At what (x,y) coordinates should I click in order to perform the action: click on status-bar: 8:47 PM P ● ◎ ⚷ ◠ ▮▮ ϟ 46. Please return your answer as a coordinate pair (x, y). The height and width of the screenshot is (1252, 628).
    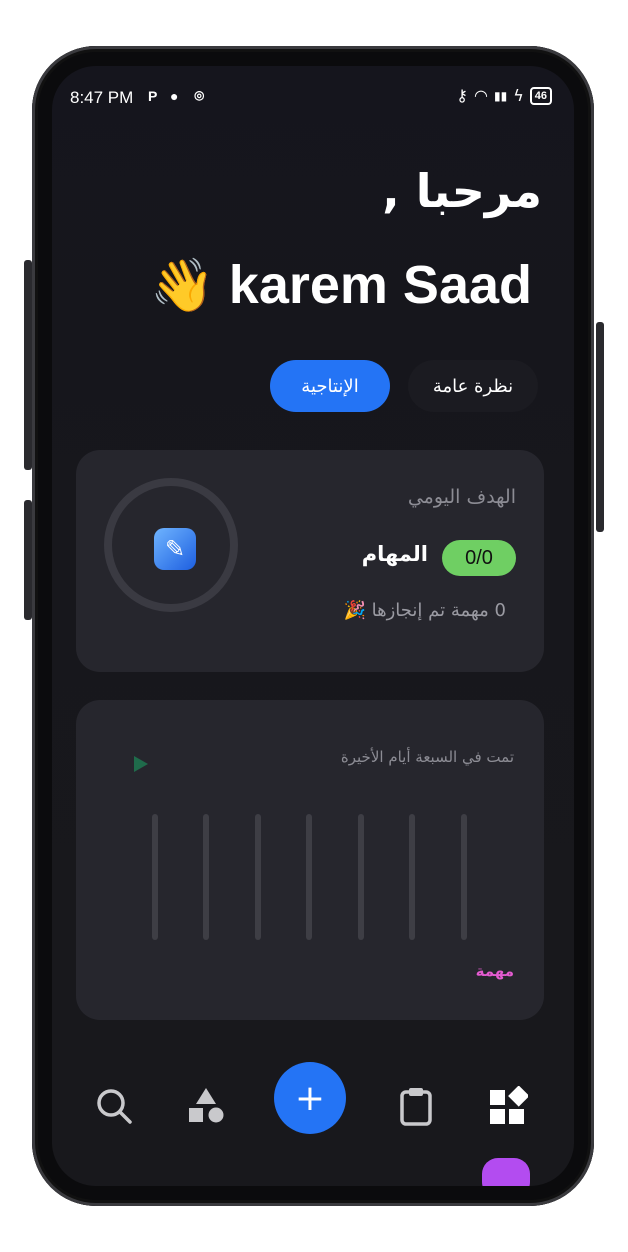
    Looking at the image, I should click on (313, 96).